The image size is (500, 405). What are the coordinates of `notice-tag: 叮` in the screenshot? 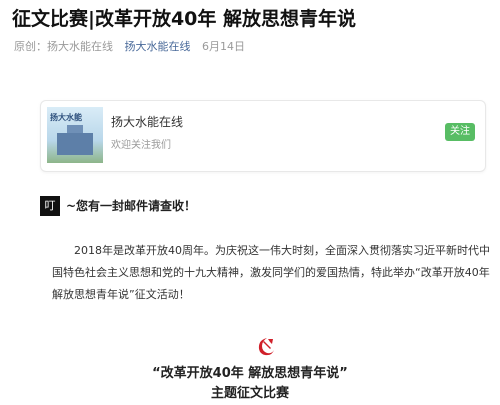 It's located at (50, 205).